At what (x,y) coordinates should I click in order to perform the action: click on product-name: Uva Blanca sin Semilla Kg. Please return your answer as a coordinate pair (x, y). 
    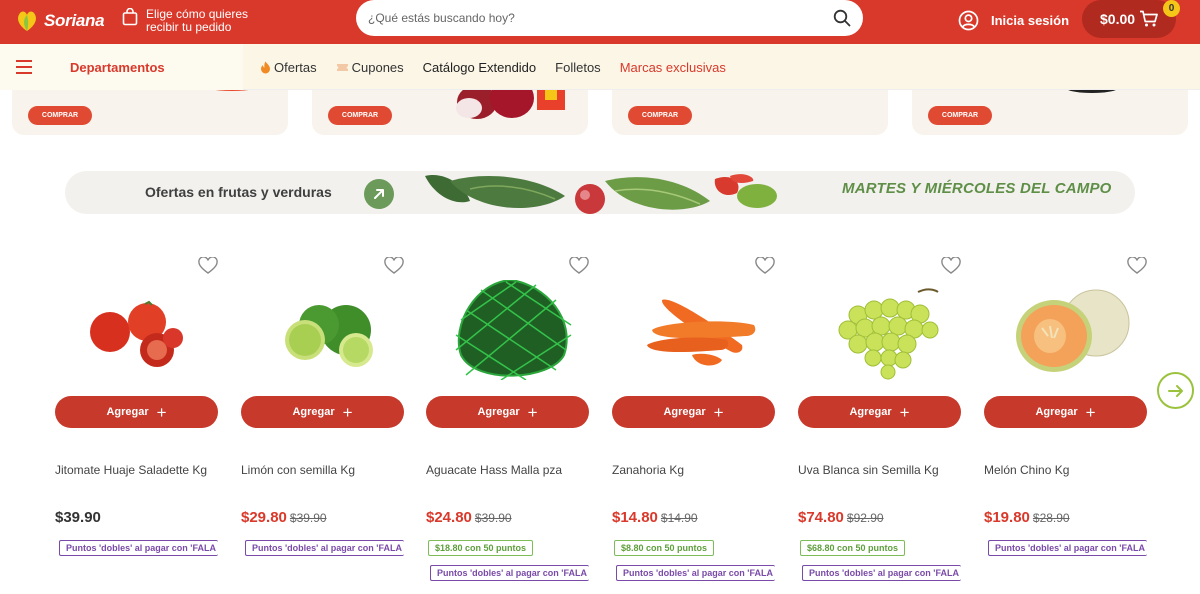
    Looking at the image, I should click on (868, 470).